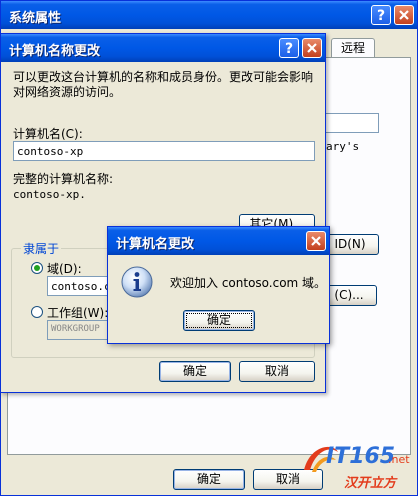 Image resolution: width=418 pixels, height=496 pixels. I want to click on welcome-message: 欢迎加入 contoso.com 域。, so click(248, 283).